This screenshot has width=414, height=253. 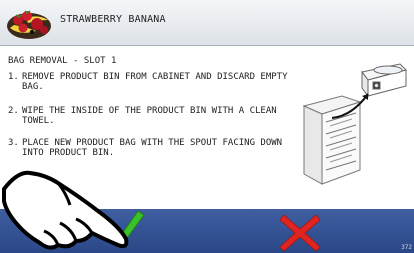 I want to click on step-number: 2., so click(x=13, y=111).